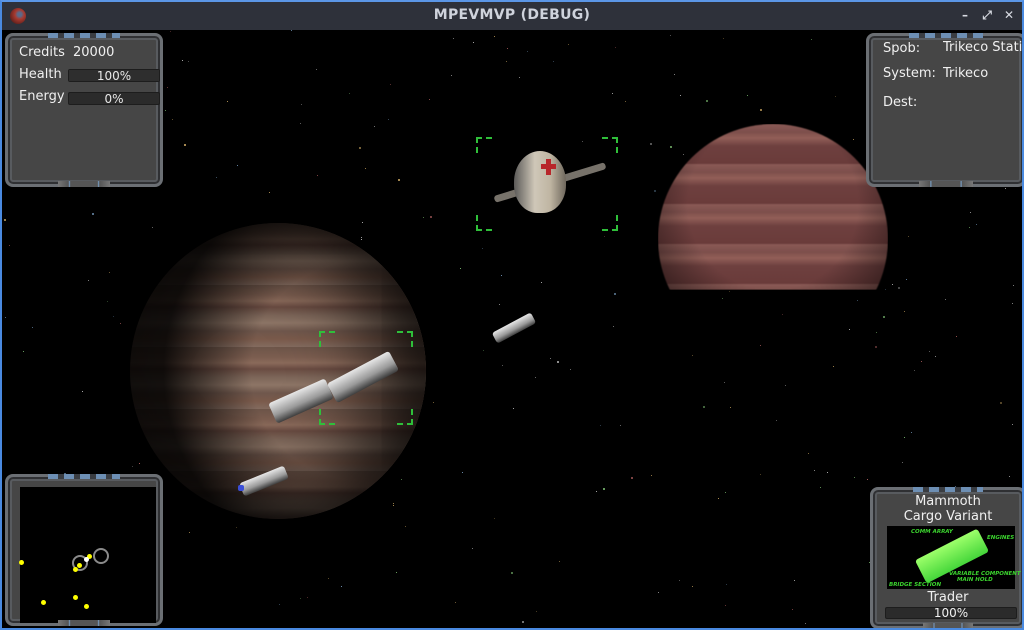  What do you see at coordinates (982, 47) in the screenshot?
I see `spob-value: Trikeco Station` at bounding box center [982, 47].